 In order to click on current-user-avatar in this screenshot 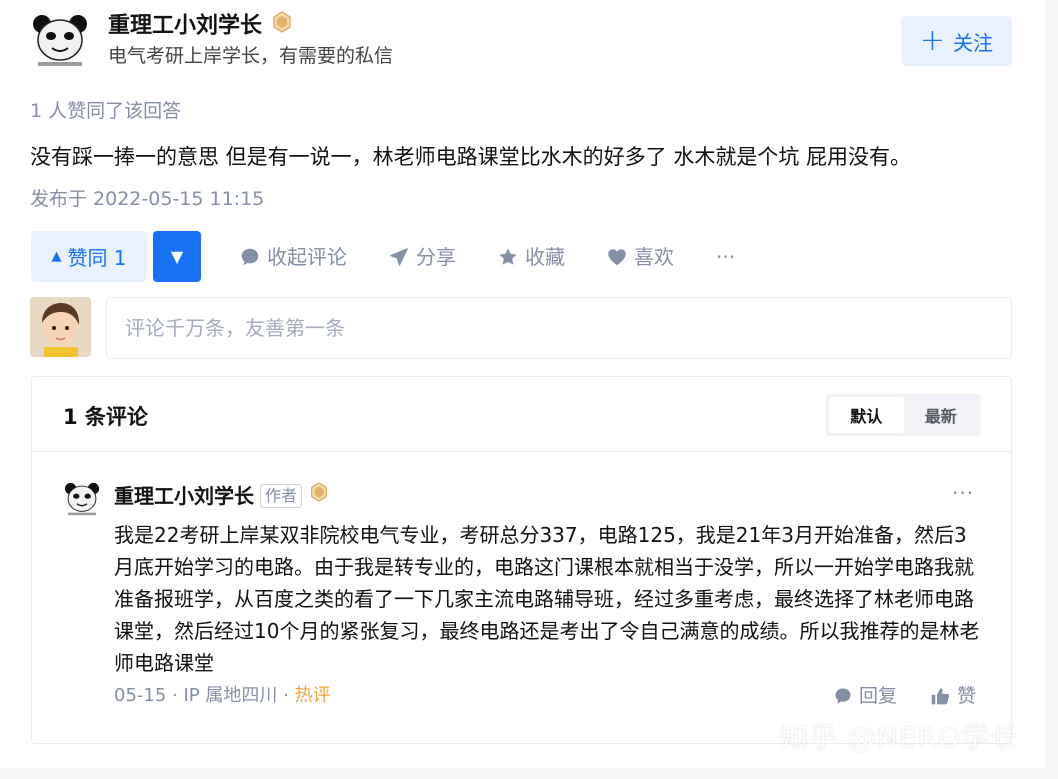, I will do `click(60, 327)`.